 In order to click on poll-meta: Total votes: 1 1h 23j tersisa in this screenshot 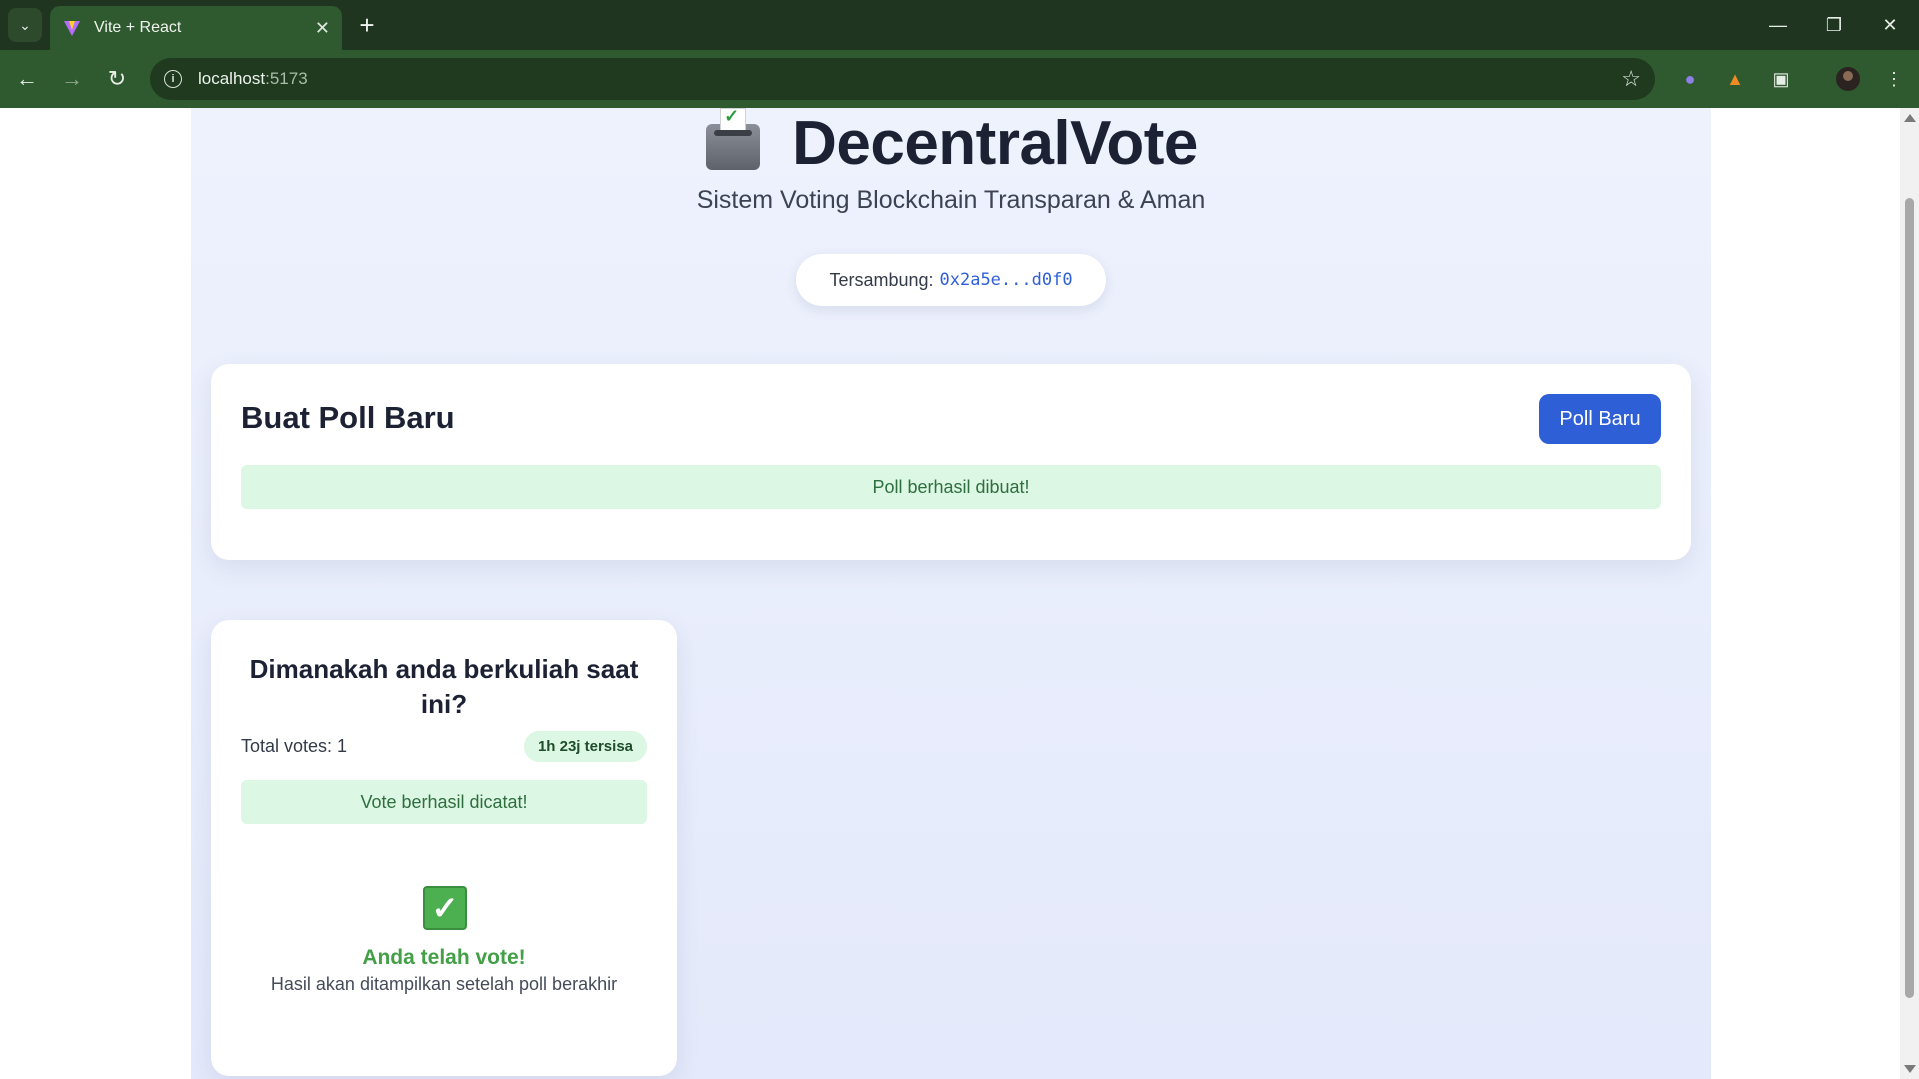, I will do `click(444, 746)`.